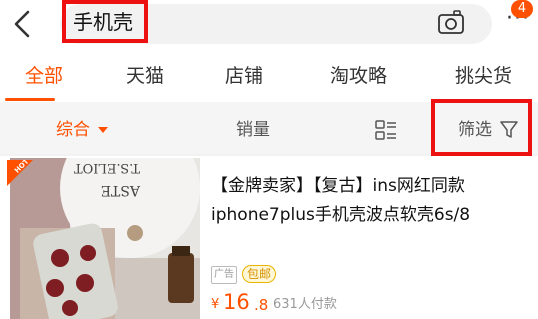 This screenshot has width=538, height=319. Describe the element at coordinates (259, 274) in the screenshot. I see `free-shipping-tag: 包邮` at that location.